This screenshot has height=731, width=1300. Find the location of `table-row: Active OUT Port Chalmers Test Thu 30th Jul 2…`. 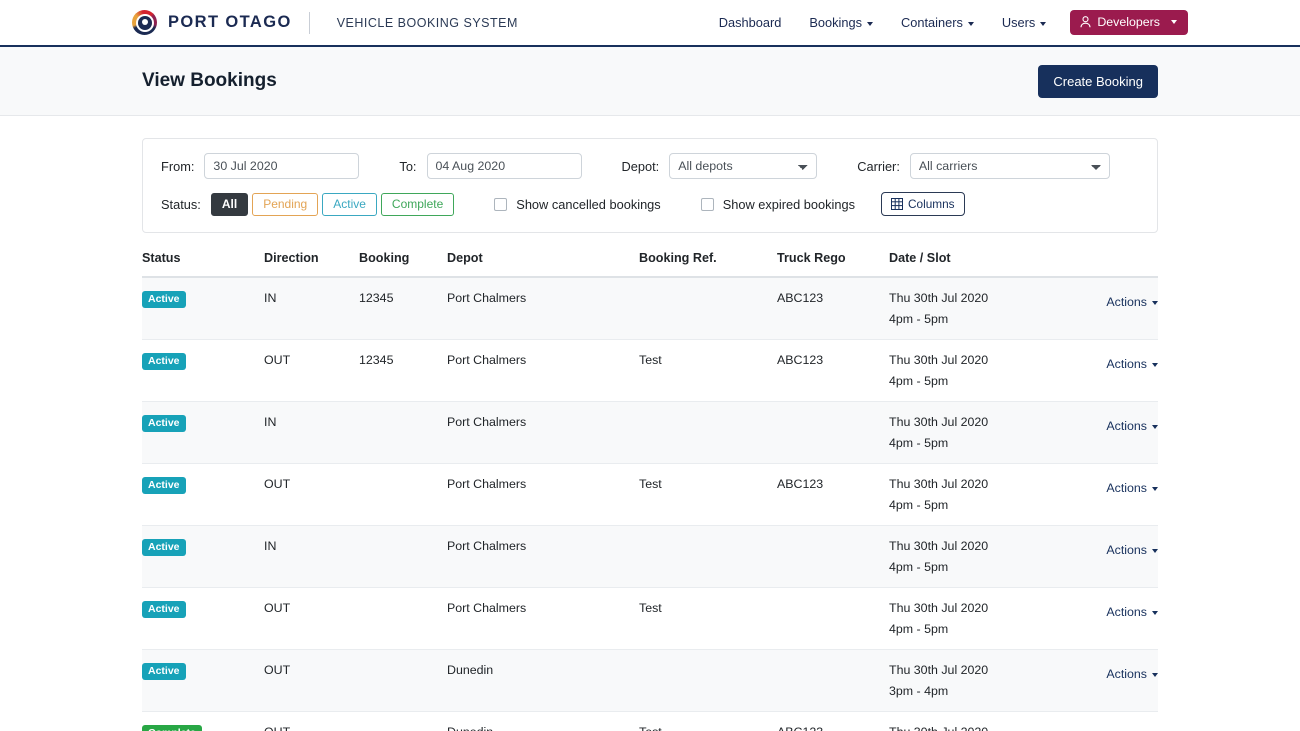

table-row: Active OUT Port Chalmers Test Thu 30th Jul 2… is located at coordinates (650, 618).